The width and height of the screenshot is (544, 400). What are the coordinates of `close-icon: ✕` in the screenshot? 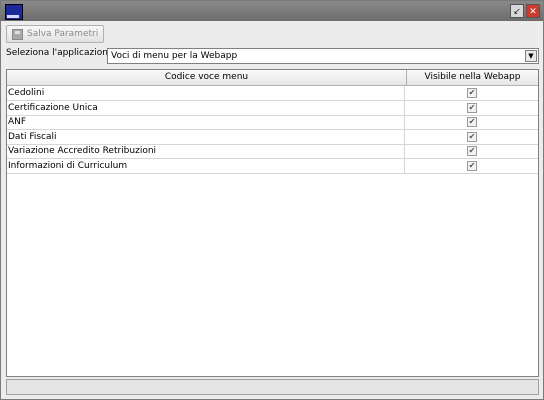 It's located at (533, 11).